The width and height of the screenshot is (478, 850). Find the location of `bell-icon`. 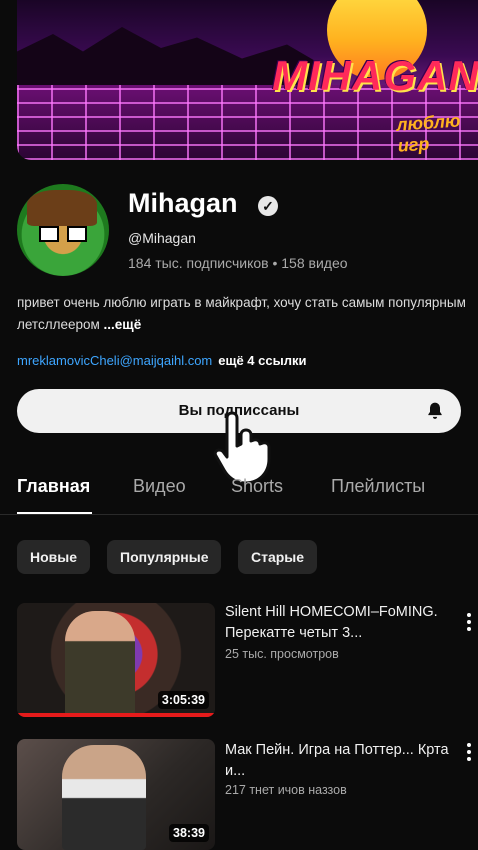

bell-icon is located at coordinates (435, 411).